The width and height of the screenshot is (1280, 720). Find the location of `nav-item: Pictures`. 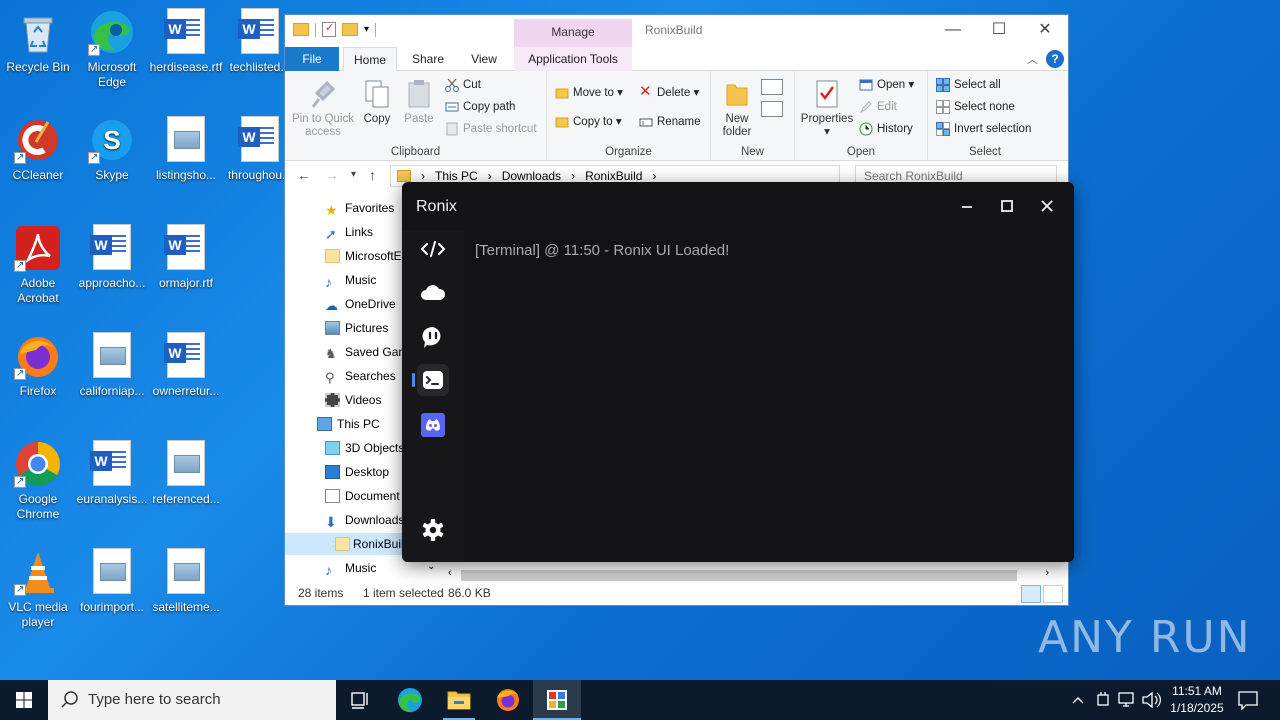

nav-item: Pictures is located at coordinates (356, 328).